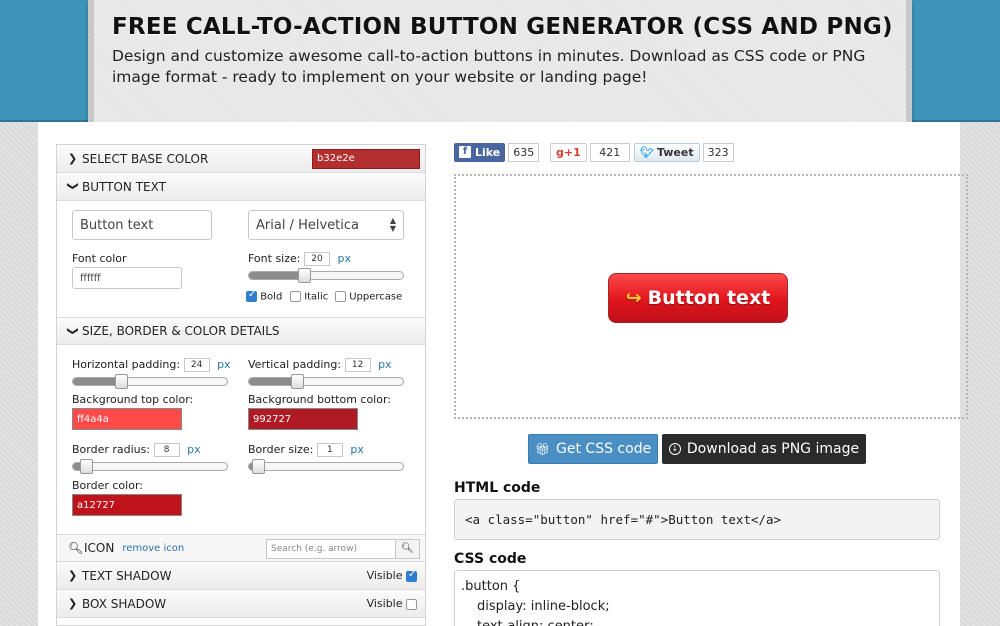 The image size is (1000, 626). I want to click on section-text-shadow: ❯ TEXT SHADOW Visible, so click(241, 576).